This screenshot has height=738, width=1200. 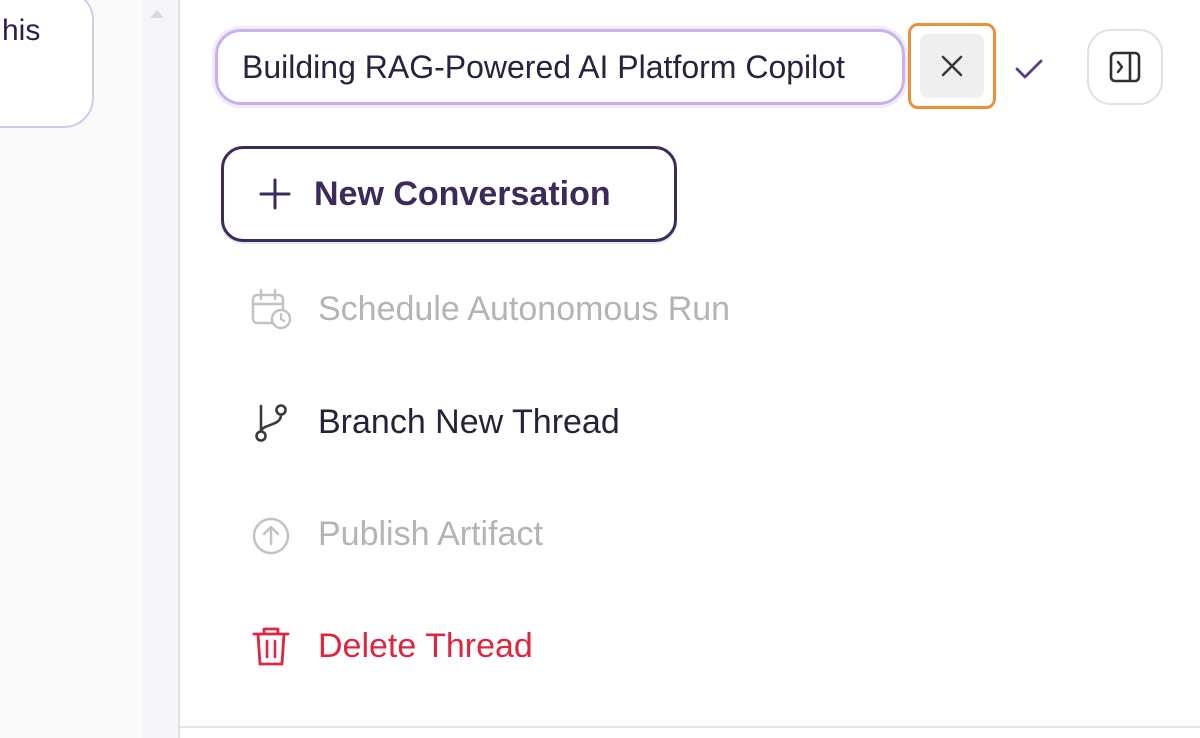 What do you see at coordinates (89, 369) in the screenshot?
I see `sidebar-pane: his` at bounding box center [89, 369].